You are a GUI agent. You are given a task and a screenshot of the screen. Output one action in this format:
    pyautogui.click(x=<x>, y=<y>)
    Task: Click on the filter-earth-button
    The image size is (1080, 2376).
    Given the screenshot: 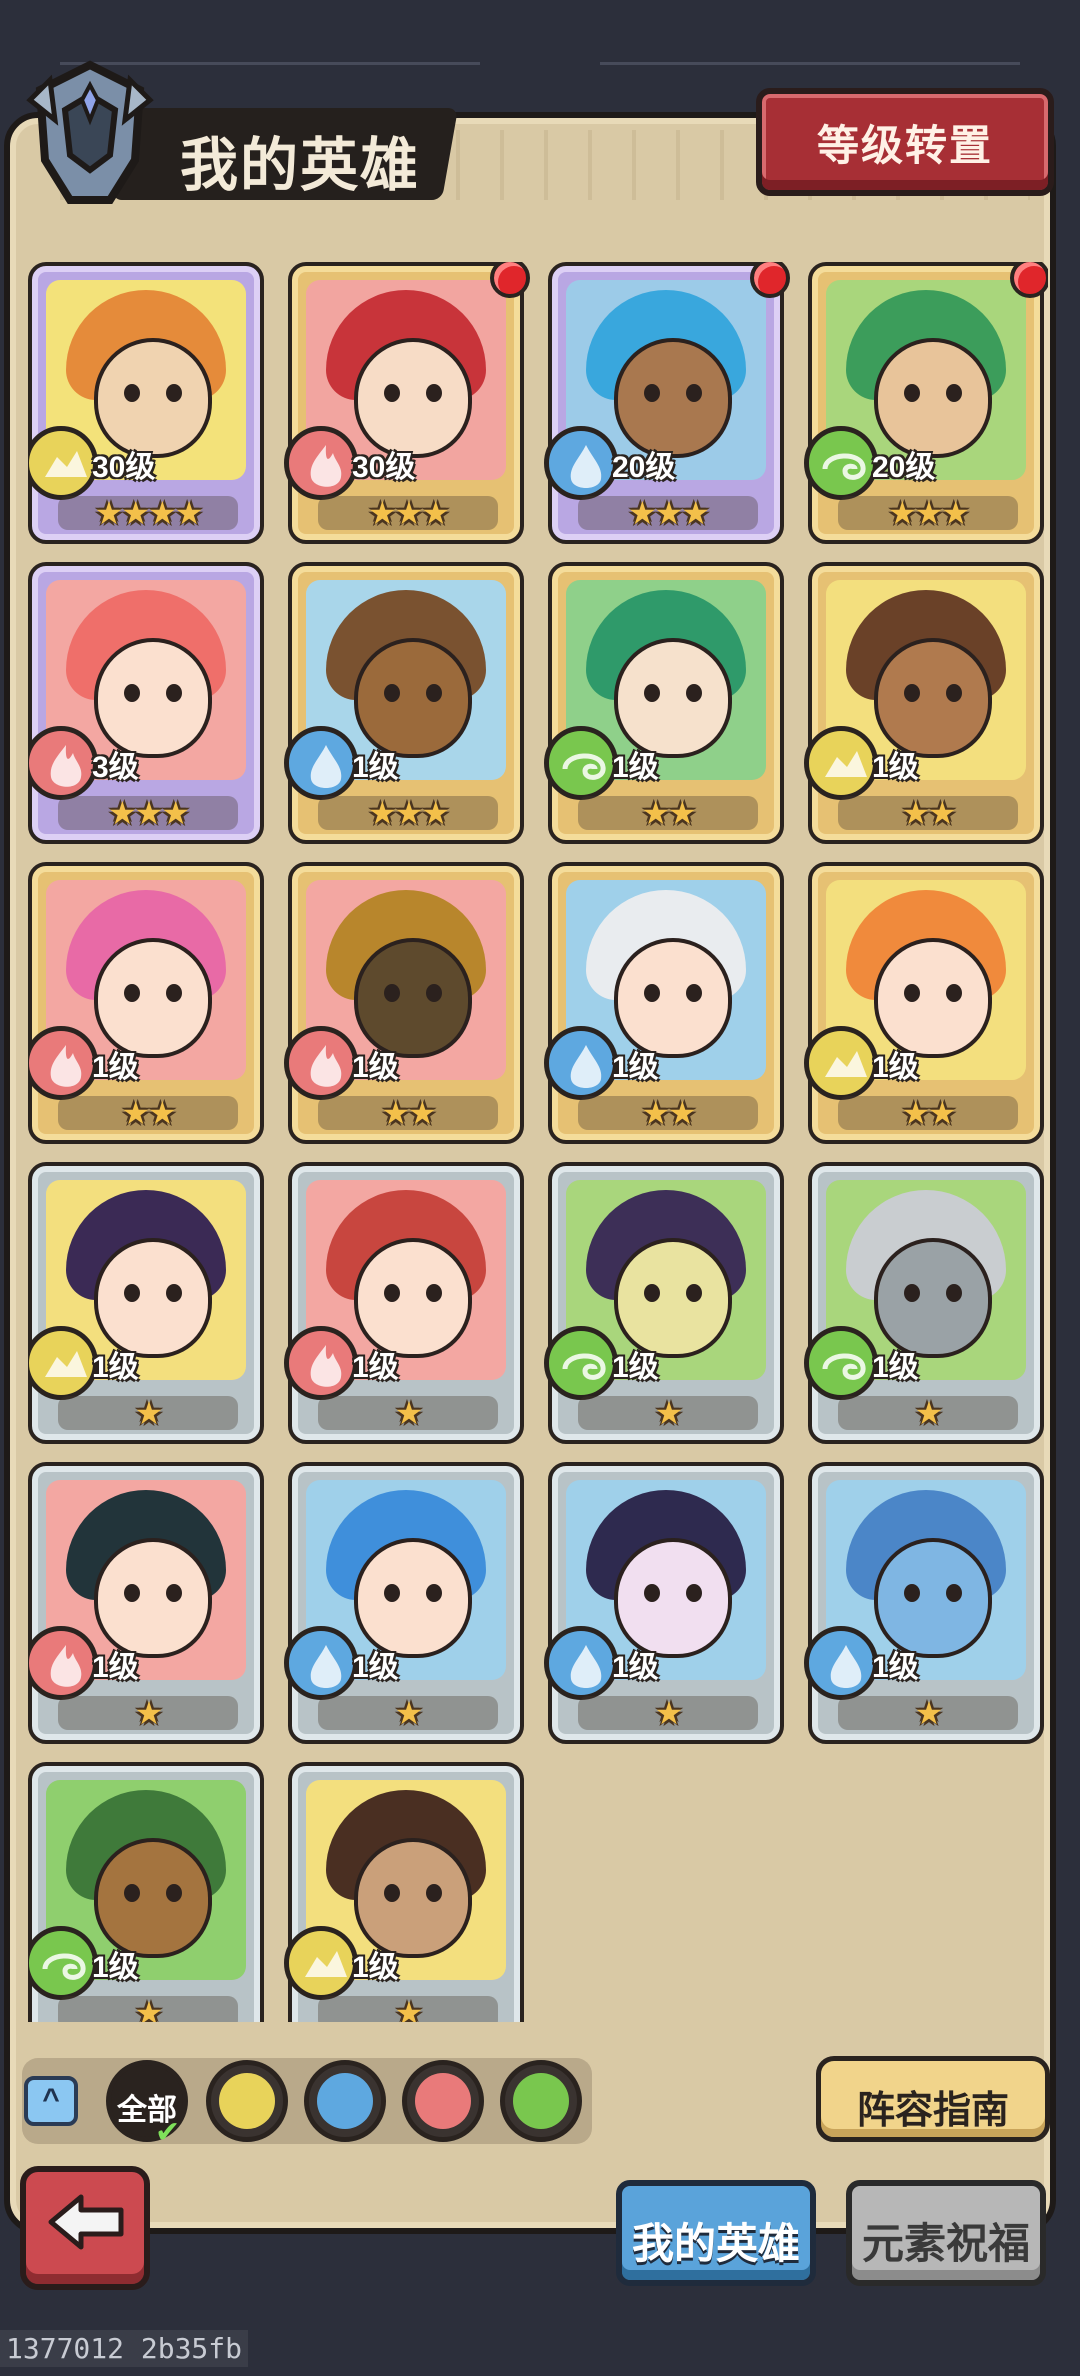 What is the action you would take?
    pyautogui.click(x=247, y=2101)
    